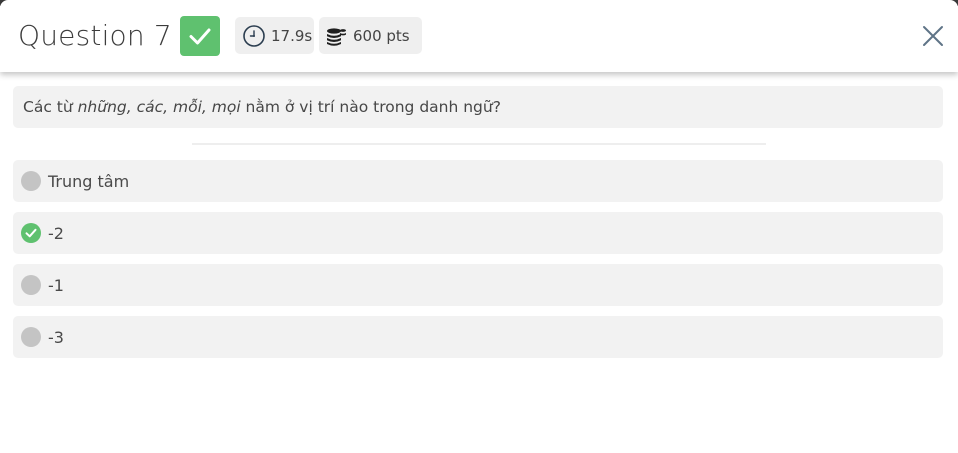 The width and height of the screenshot is (958, 453). What do you see at coordinates (479, 144) in the screenshot?
I see `divider` at bounding box center [479, 144].